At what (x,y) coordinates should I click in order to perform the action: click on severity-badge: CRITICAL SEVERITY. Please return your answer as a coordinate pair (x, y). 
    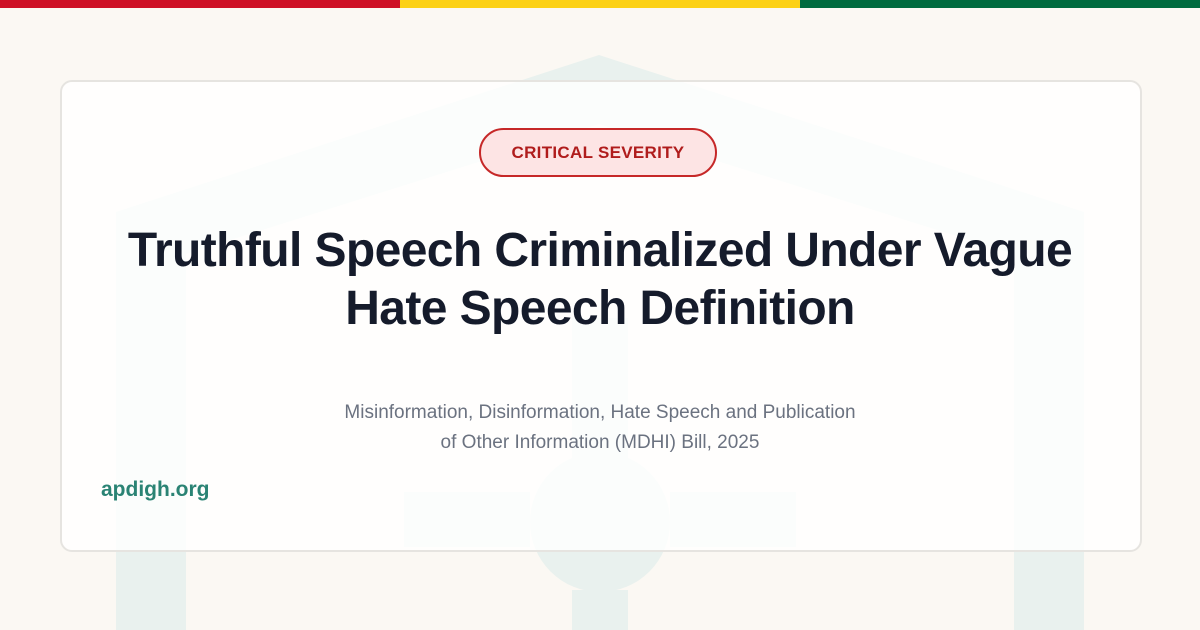
    Looking at the image, I should click on (598, 152).